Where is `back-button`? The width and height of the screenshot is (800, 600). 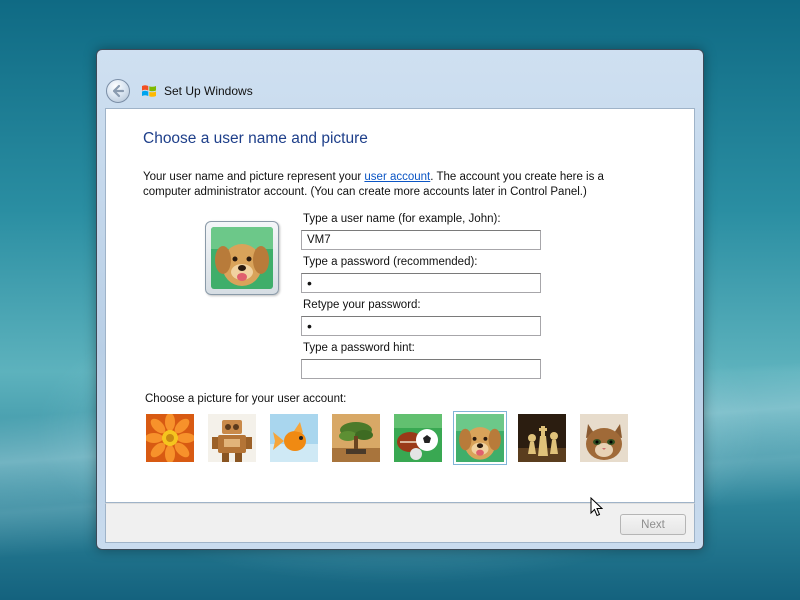 back-button is located at coordinates (118, 91).